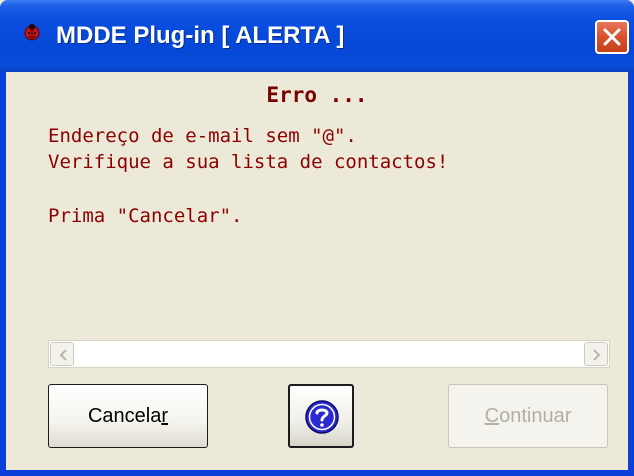  I want to click on scroll-right-button, so click(596, 354).